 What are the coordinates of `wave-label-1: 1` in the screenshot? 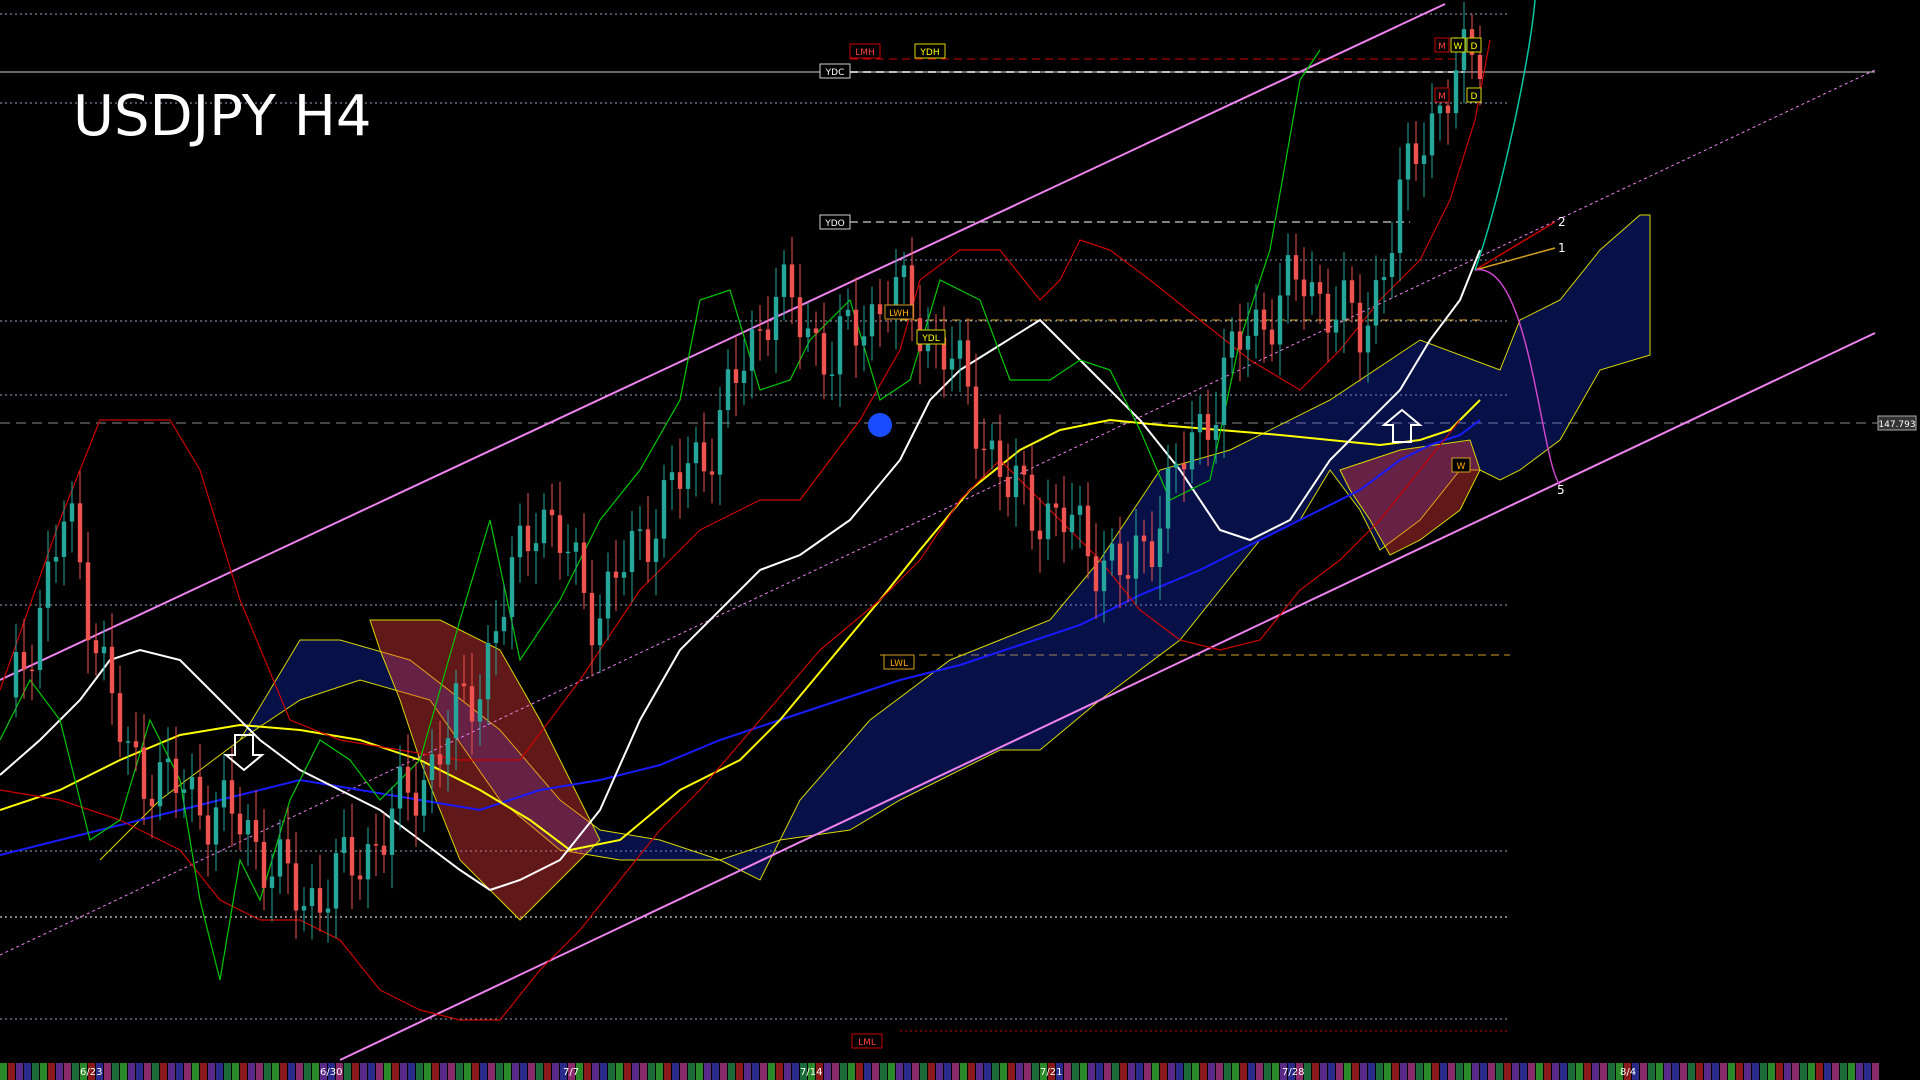 It's located at (1562, 248).